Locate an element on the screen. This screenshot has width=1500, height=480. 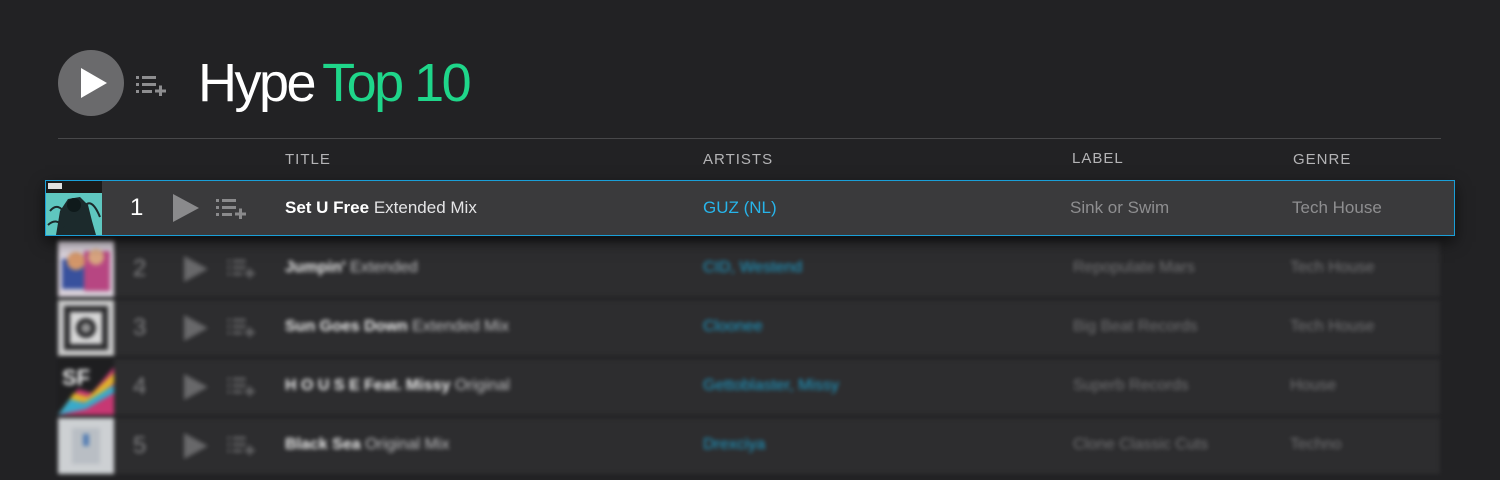
track-title: Sun Goes Down Extended Mix is located at coordinates (397, 327).